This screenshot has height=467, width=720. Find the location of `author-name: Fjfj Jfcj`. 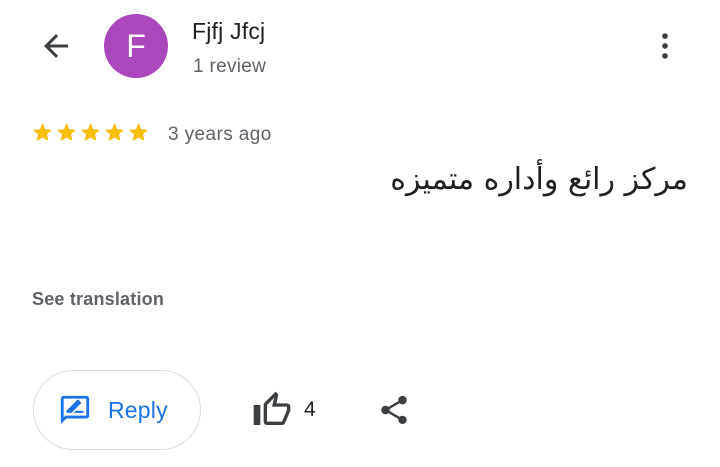

author-name: Fjfj Jfcj is located at coordinates (228, 31).